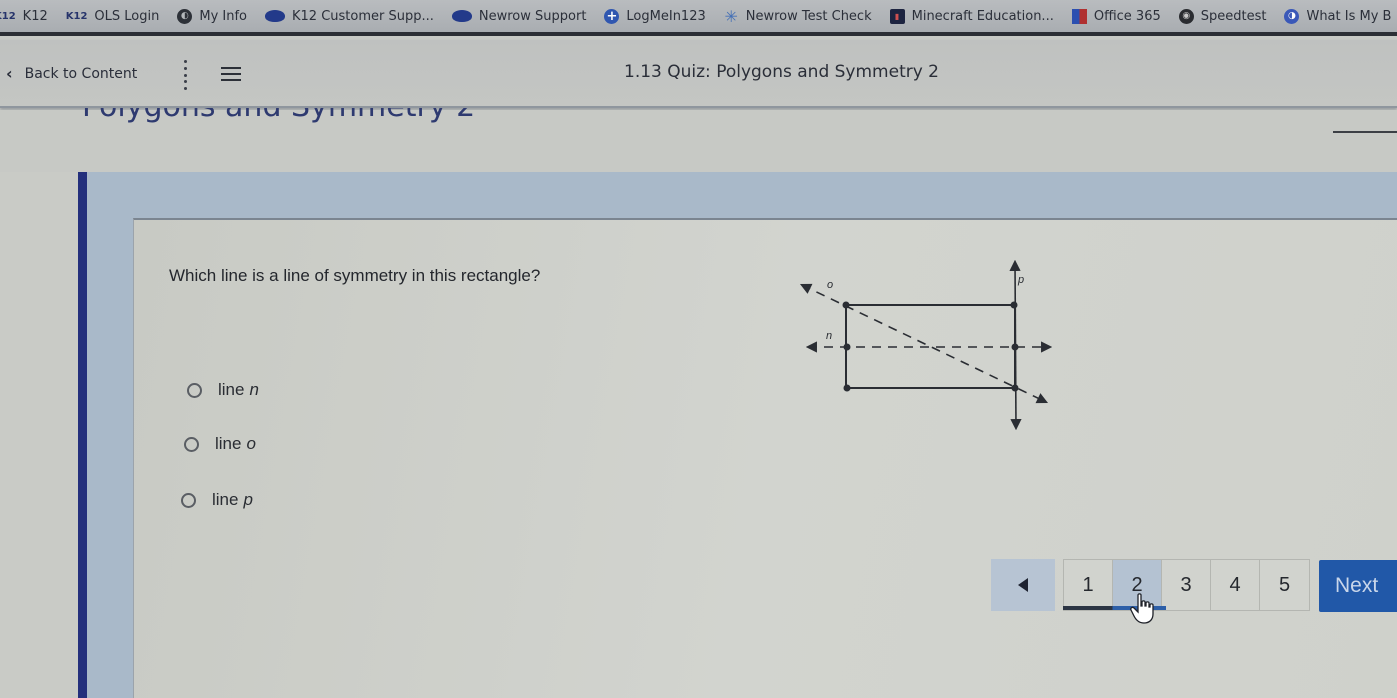 Image resolution: width=1397 pixels, height=698 pixels. Describe the element at coordinates (808, 16) in the screenshot. I see `bookmark-label: Newrow Test Check` at that location.